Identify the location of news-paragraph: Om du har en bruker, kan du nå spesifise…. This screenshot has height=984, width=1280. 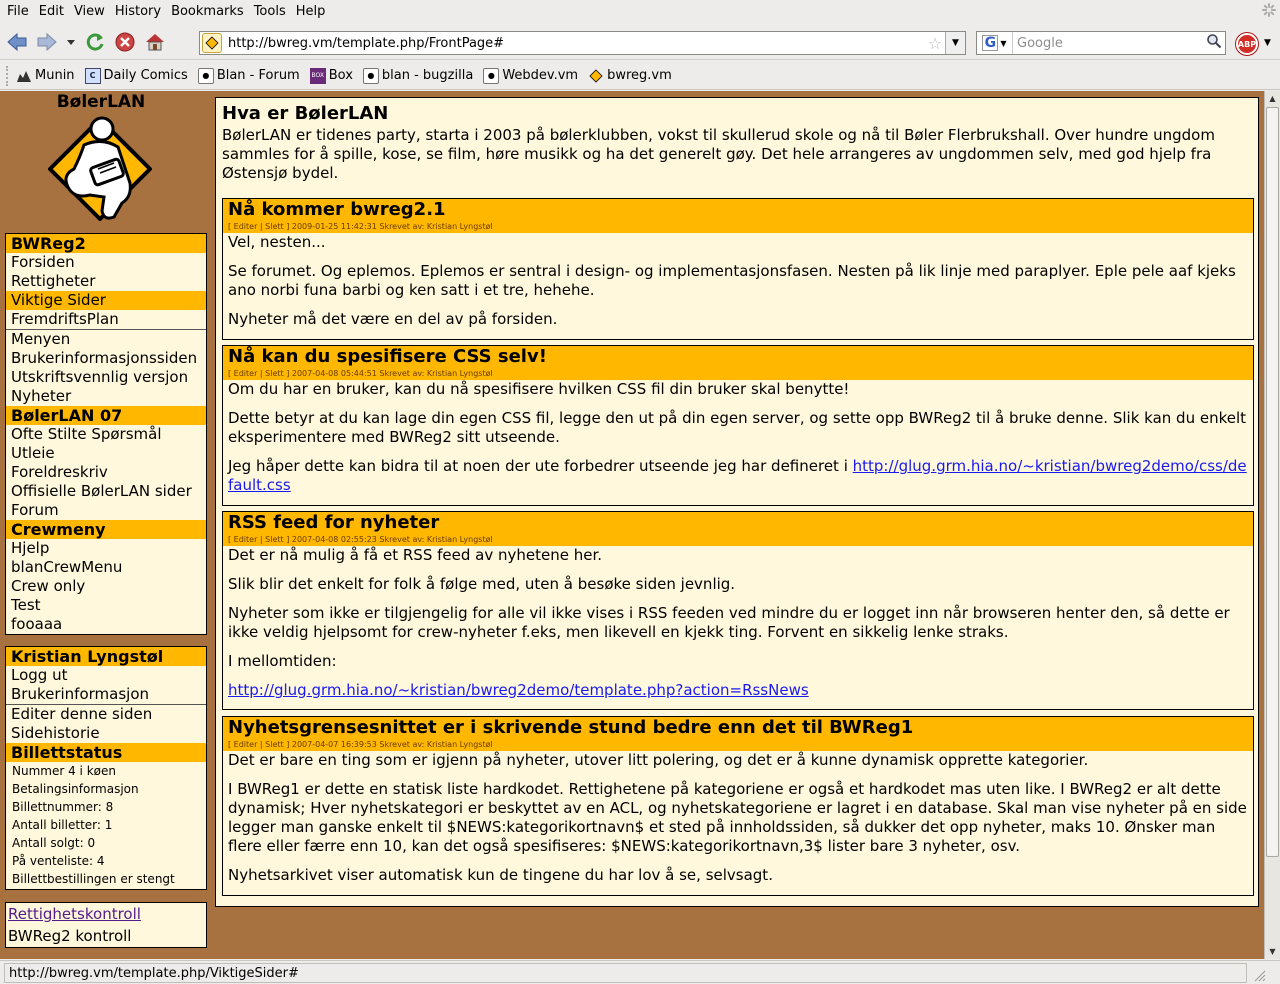
(539, 389).